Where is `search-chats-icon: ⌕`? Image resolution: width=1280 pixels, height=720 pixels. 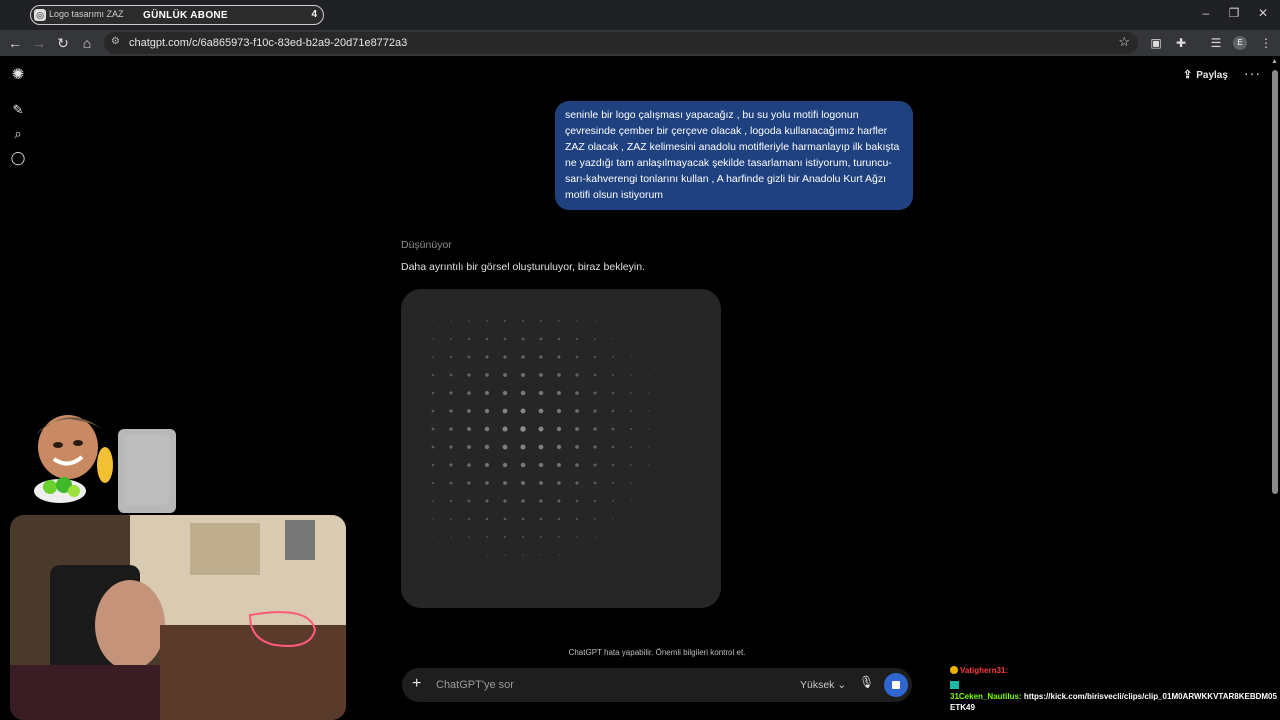
search-chats-icon: ⌕ is located at coordinates (18, 134).